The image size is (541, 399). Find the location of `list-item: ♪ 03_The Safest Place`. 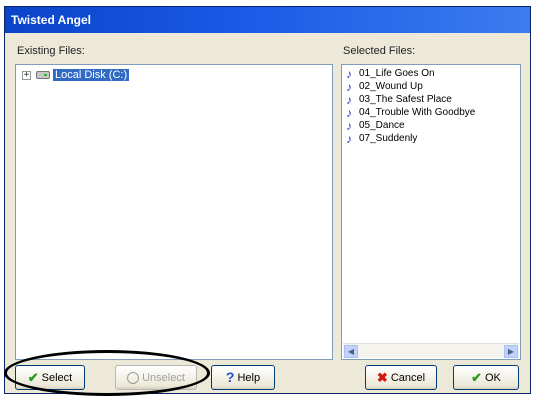

list-item: ♪ 03_The Safest Place is located at coordinates (410, 99).